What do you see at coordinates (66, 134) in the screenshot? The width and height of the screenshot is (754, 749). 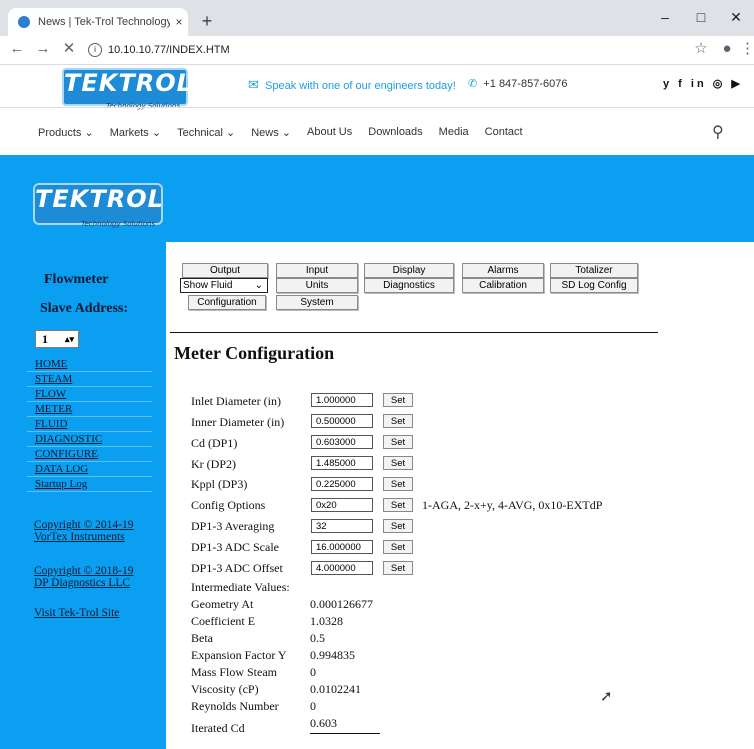 I see `menu-products: Products ⌄` at bounding box center [66, 134].